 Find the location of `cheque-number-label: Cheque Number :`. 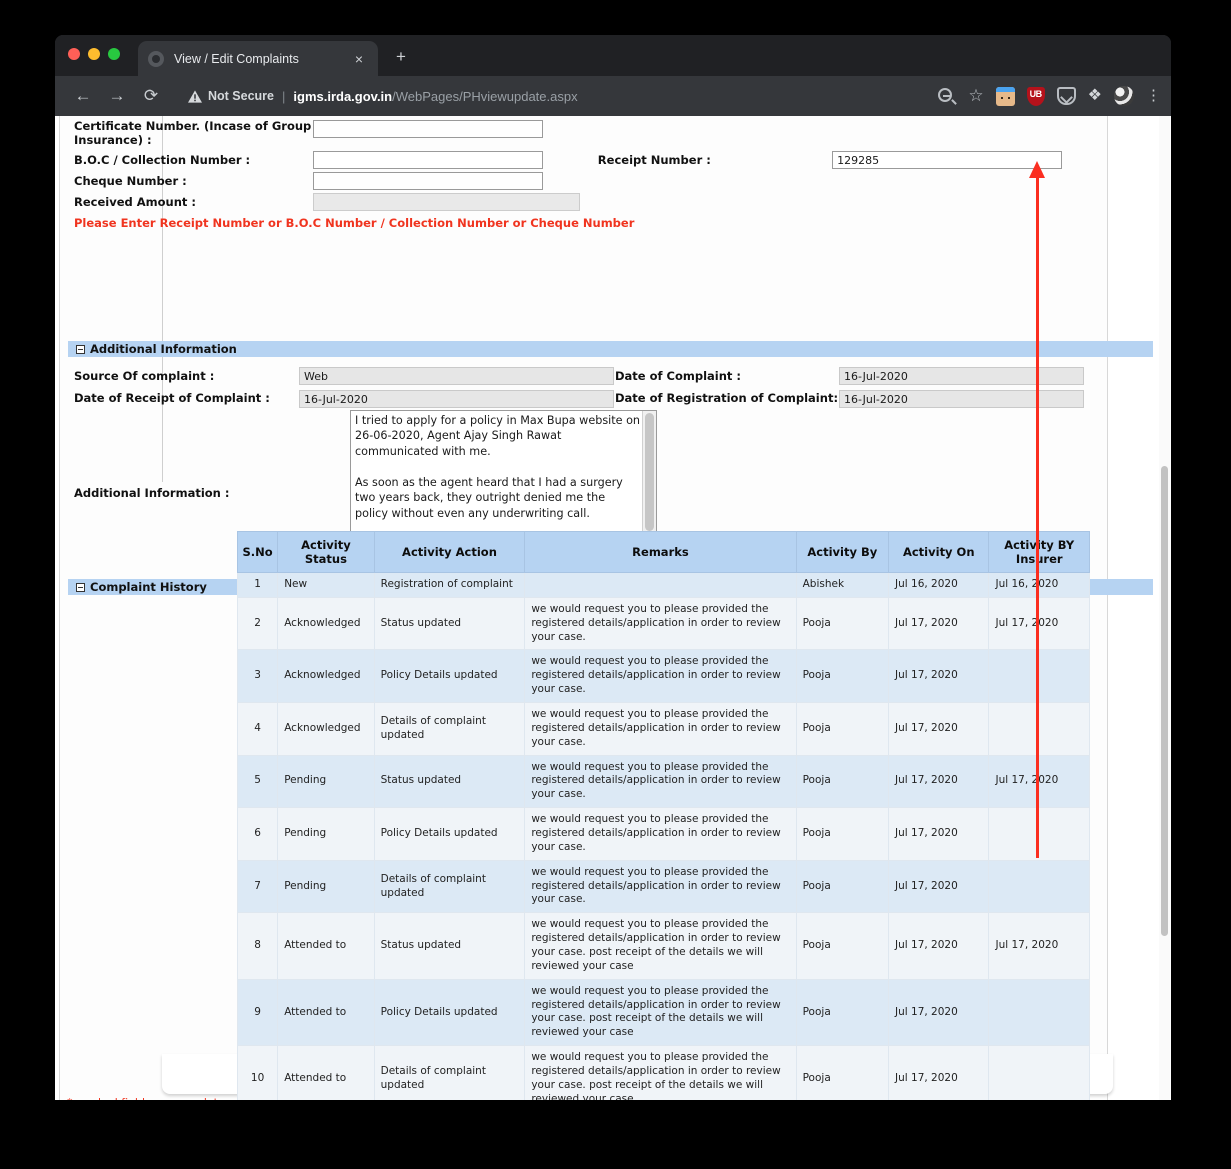

cheque-number-label: Cheque Number : is located at coordinates (130, 180).